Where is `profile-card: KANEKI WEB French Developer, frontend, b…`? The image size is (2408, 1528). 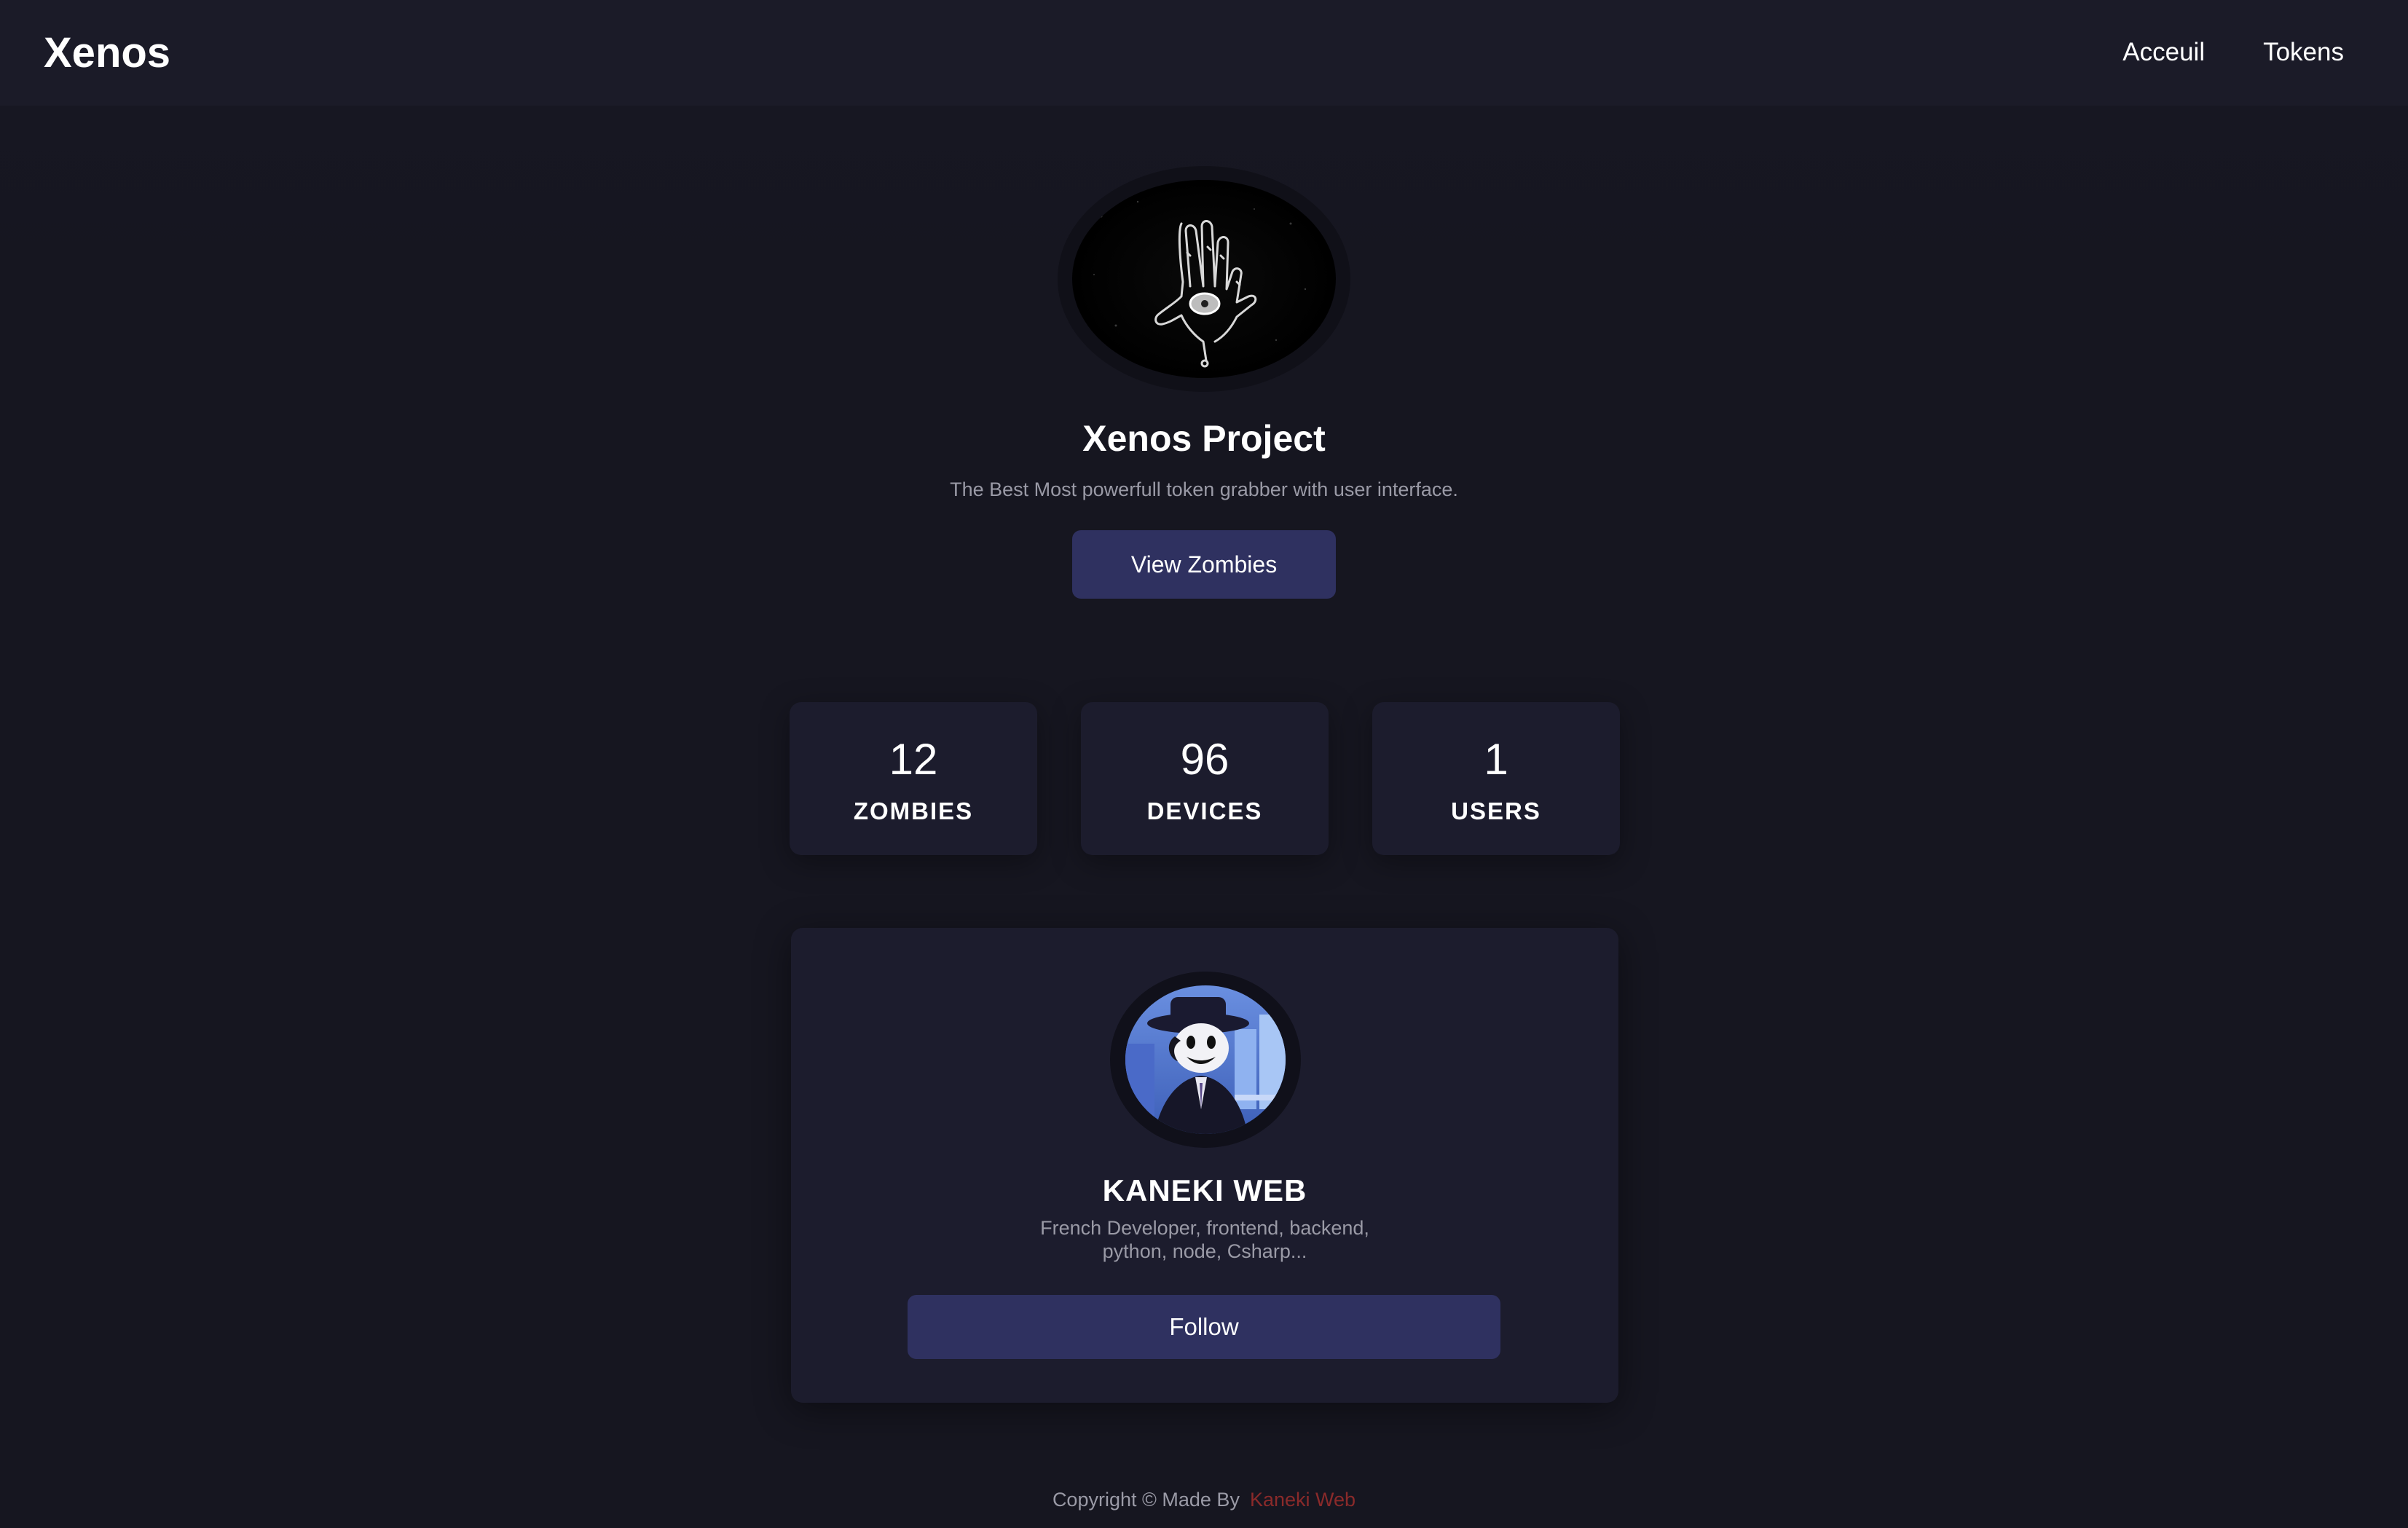
profile-card: KANEKI WEB French Developer, frontend, b… is located at coordinates (1204, 1165).